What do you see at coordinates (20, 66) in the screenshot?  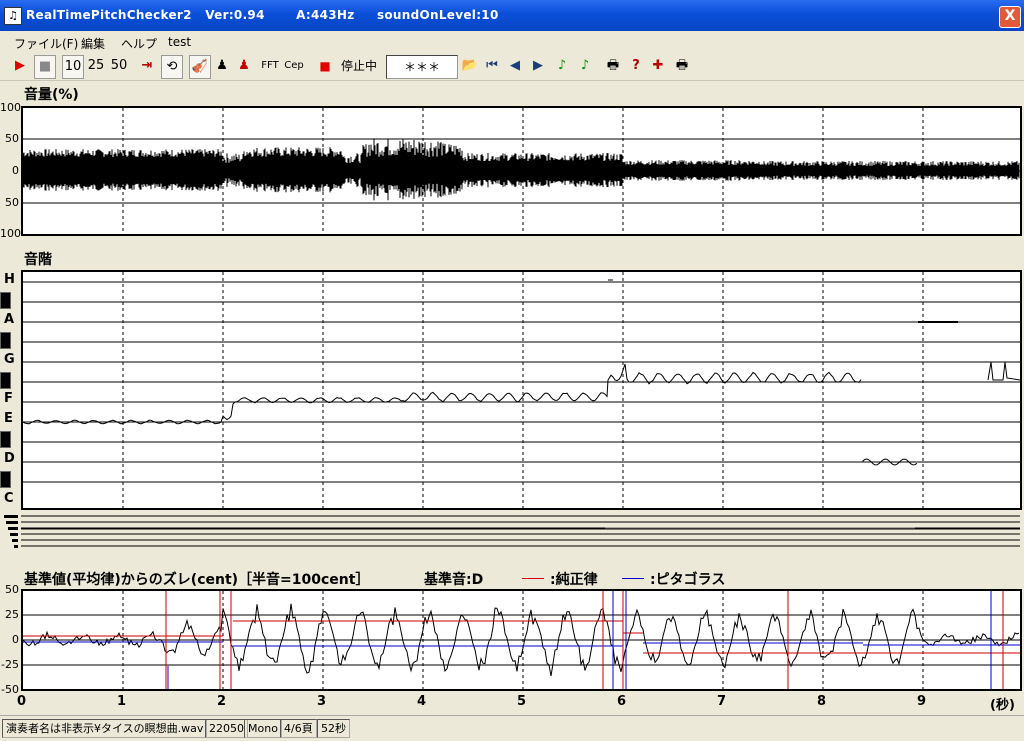 I see `play-icon: ▶` at bounding box center [20, 66].